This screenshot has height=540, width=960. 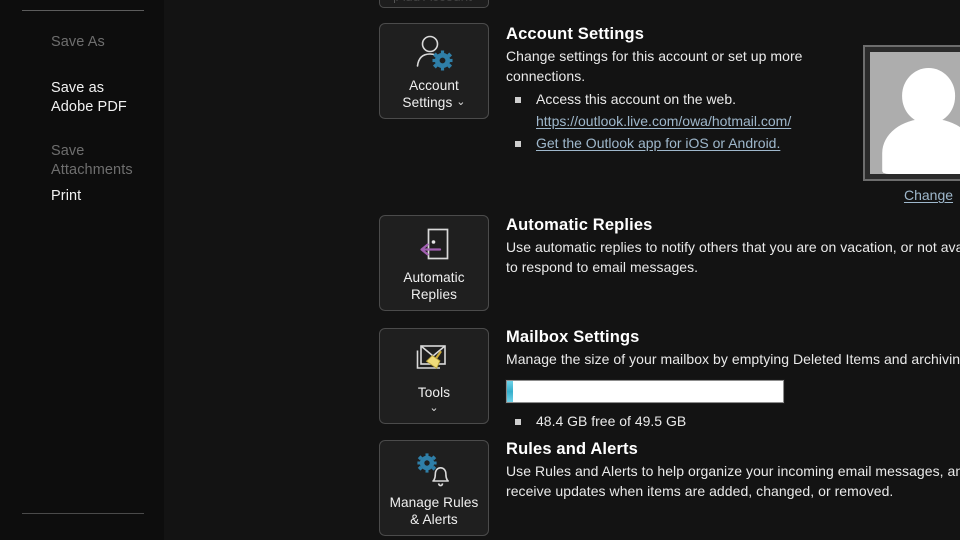 I want to click on list-item: 48.4 GB free of 49.5 GB, so click(x=733, y=421).